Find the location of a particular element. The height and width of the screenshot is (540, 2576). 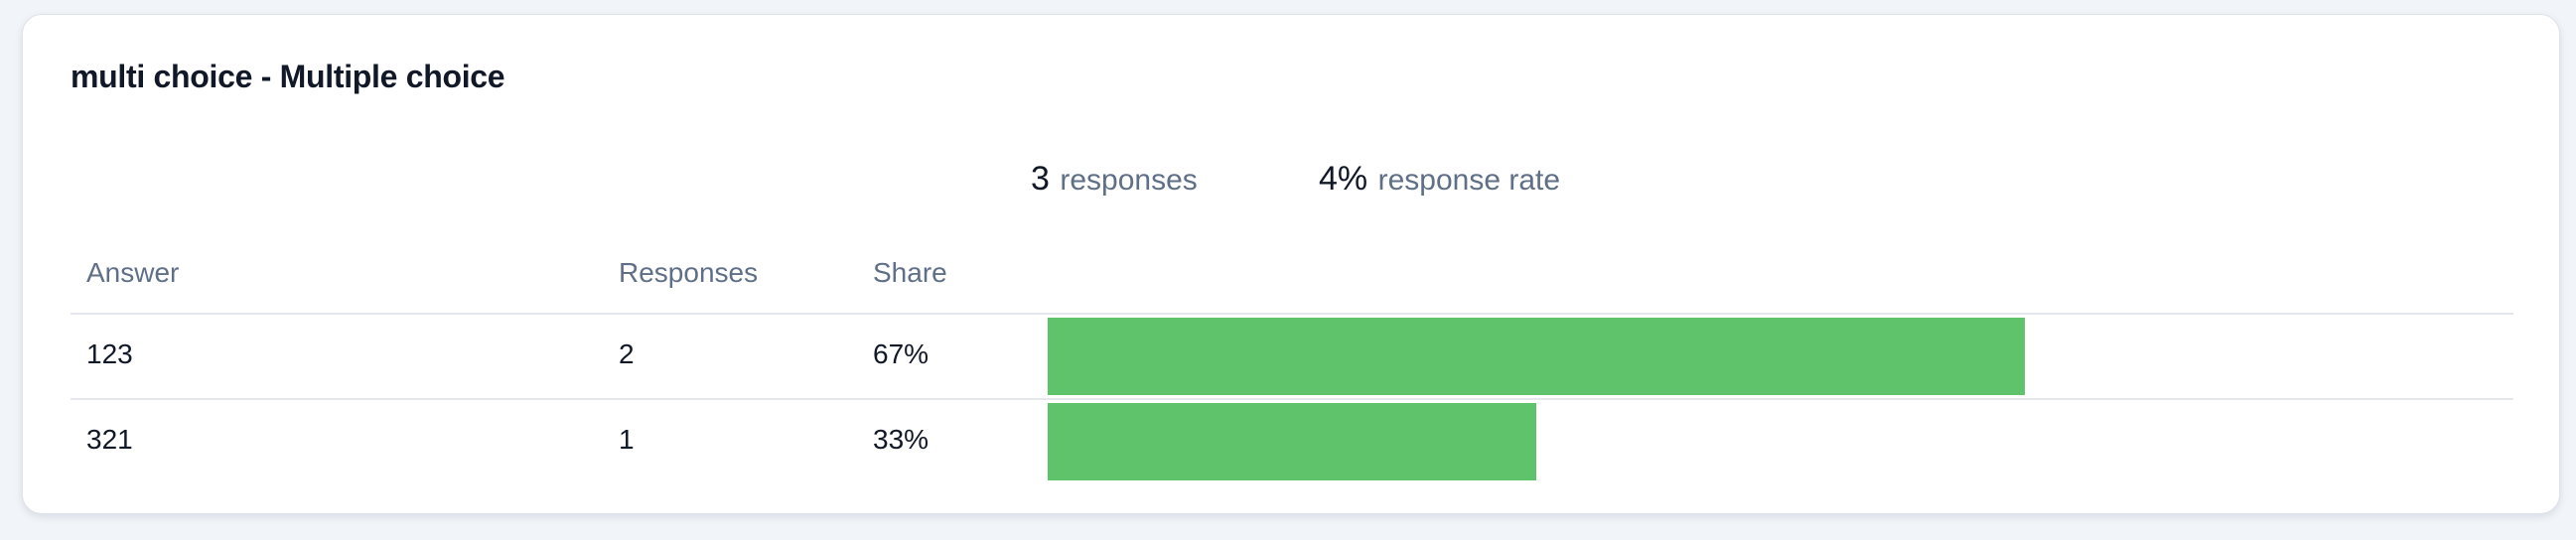

header-answer: Answer is located at coordinates (133, 272).